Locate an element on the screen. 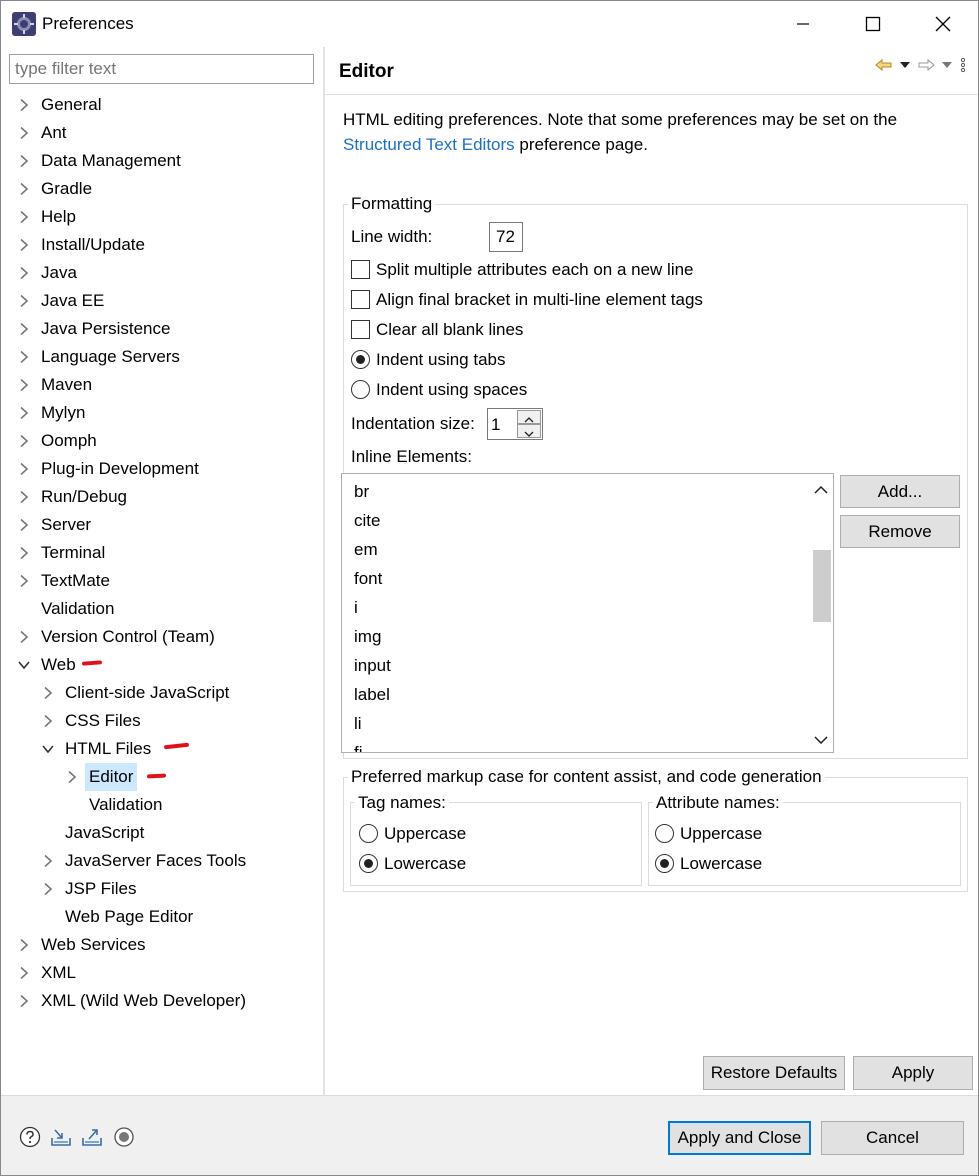 The width and height of the screenshot is (979, 1176). indent-size-row: Indentation size: is located at coordinates (413, 424).